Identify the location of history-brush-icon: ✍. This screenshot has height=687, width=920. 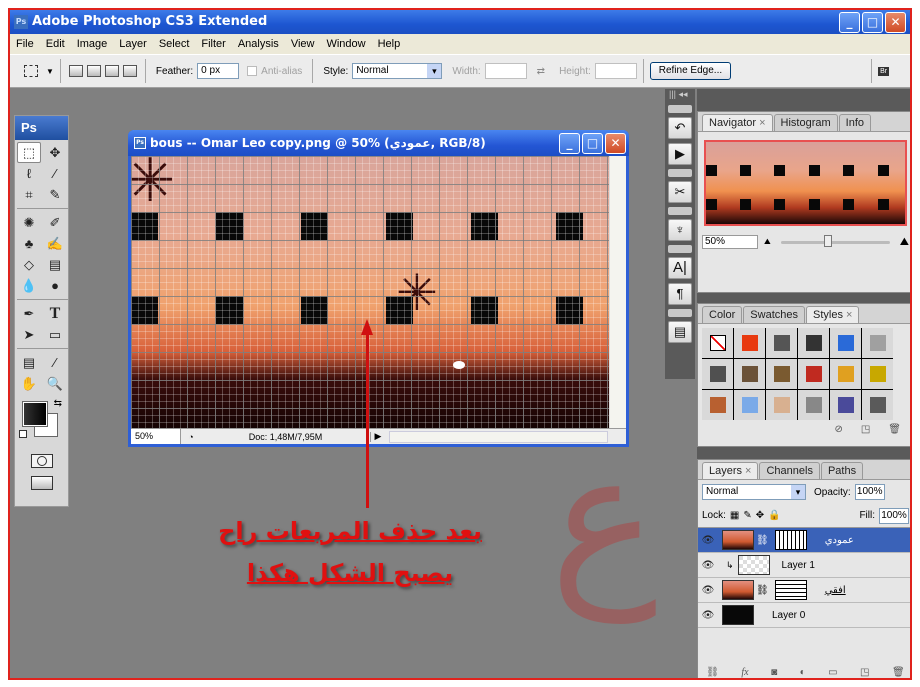
(55, 243).